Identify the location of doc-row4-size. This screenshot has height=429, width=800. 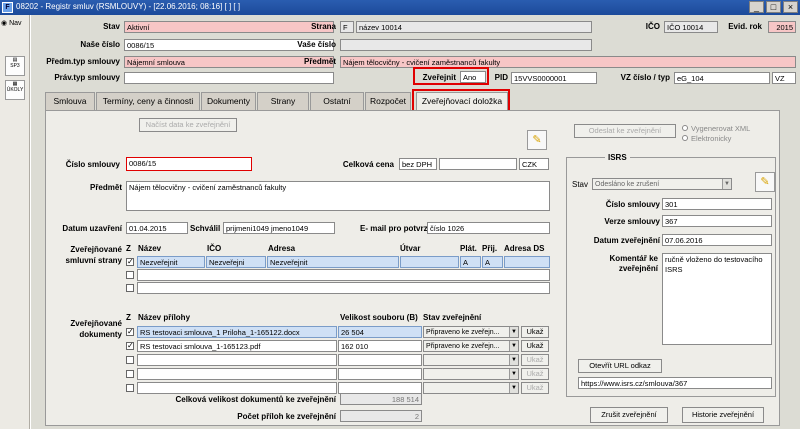
(380, 374).